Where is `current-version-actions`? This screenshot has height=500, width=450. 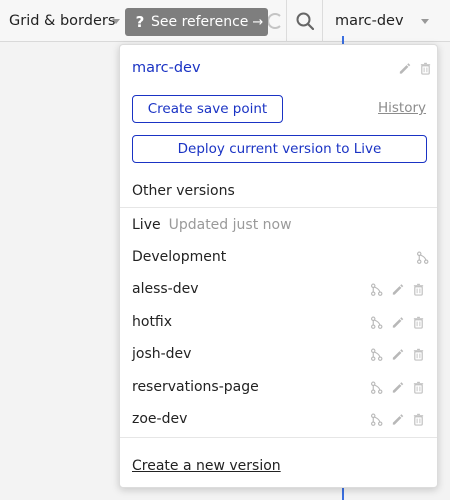
current-version-actions is located at coordinates (411, 68).